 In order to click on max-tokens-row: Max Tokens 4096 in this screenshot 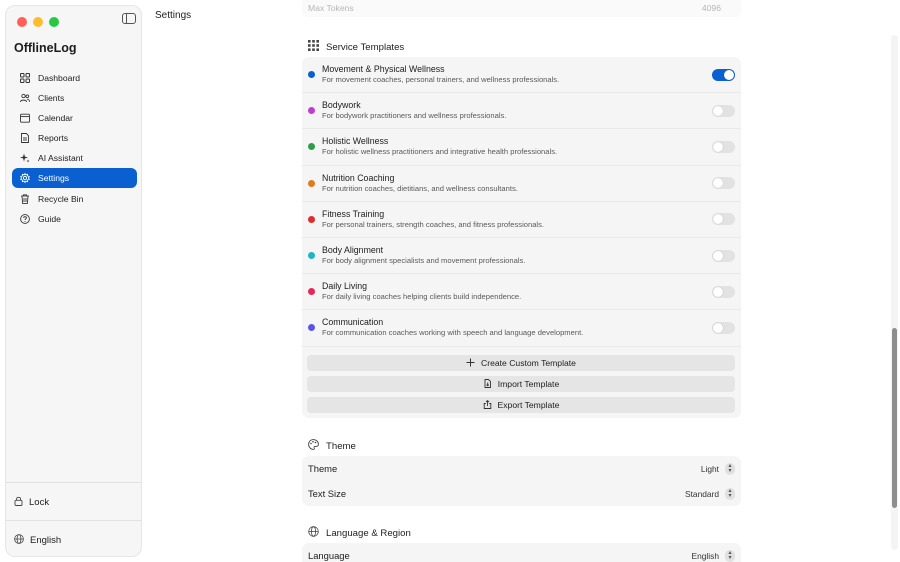, I will do `click(521, 8)`.